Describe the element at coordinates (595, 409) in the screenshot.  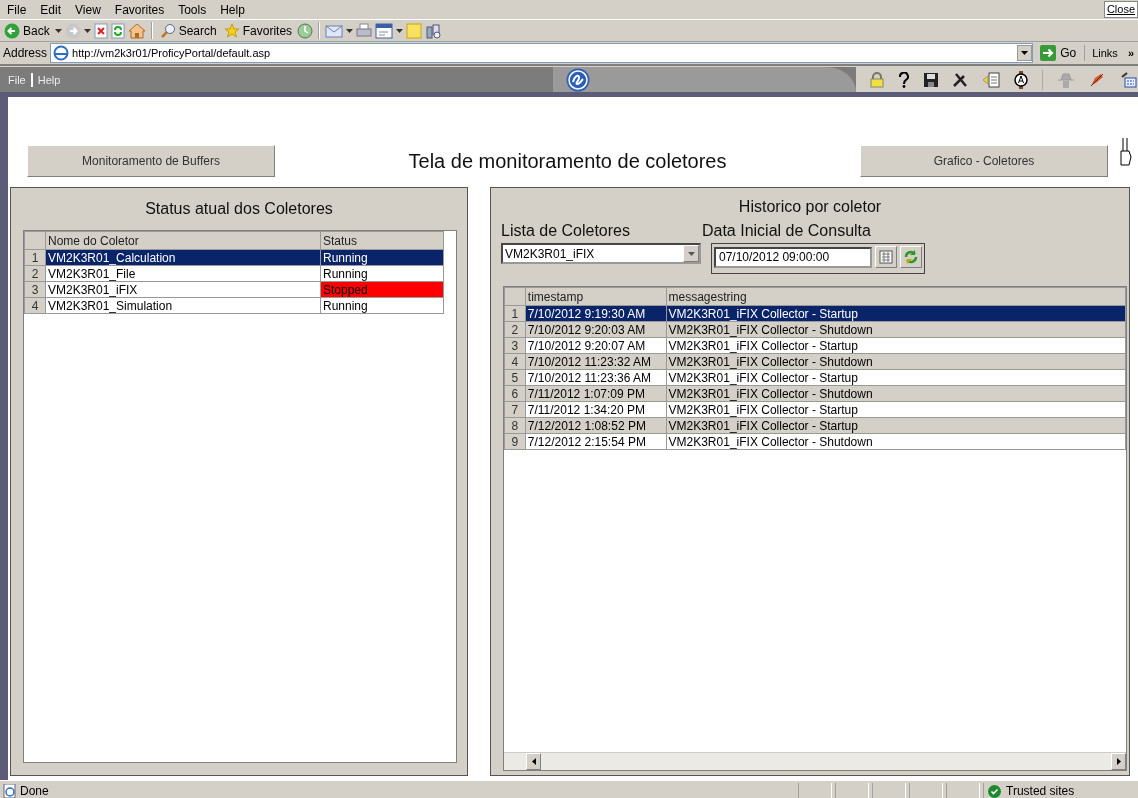
I see `table-cell: 7/11/2012 1:34:20 PM` at that location.